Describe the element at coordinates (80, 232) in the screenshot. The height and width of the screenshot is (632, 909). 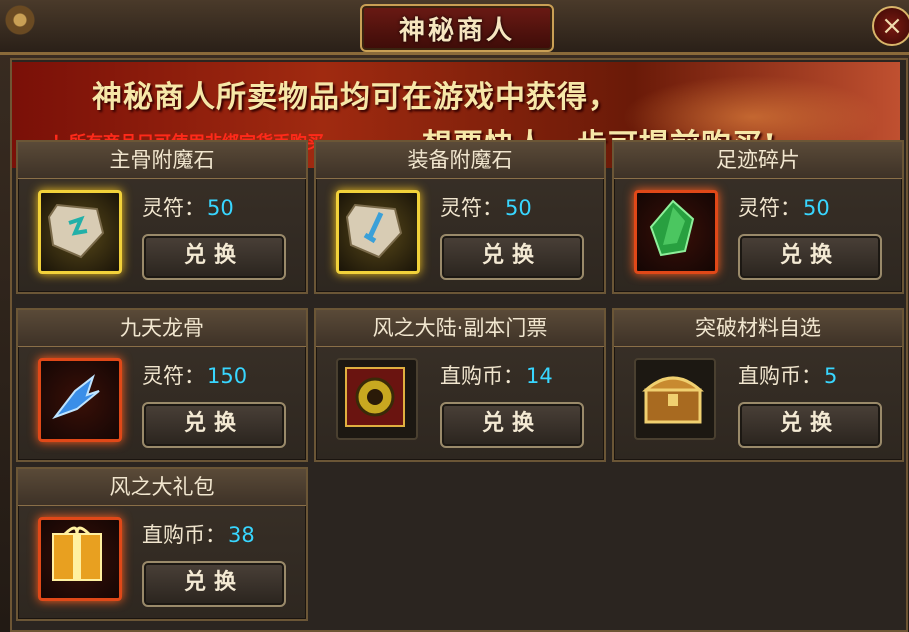
I see `rune-stone-icon` at that location.